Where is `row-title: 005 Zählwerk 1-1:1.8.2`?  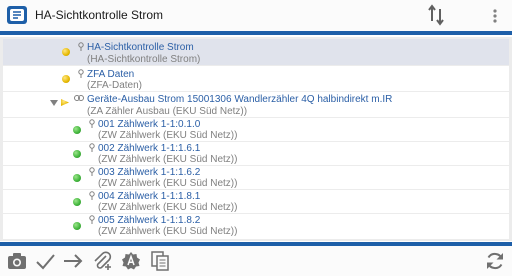 row-title: 005 Zählwerk 1-1:1.8.2 is located at coordinates (149, 220).